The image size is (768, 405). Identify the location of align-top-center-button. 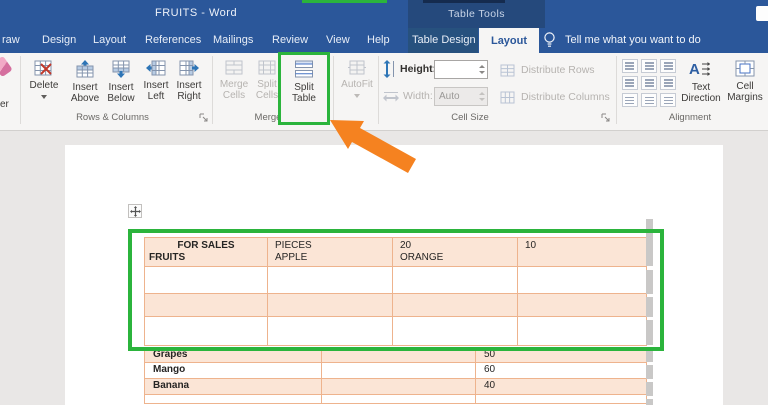
(649, 66).